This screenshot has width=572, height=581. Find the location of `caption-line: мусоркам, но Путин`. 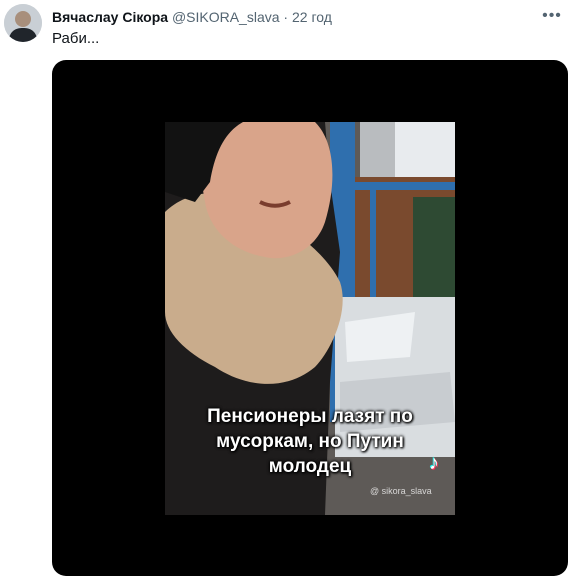

caption-line: мусоркам, но Путин is located at coordinates (310, 441).